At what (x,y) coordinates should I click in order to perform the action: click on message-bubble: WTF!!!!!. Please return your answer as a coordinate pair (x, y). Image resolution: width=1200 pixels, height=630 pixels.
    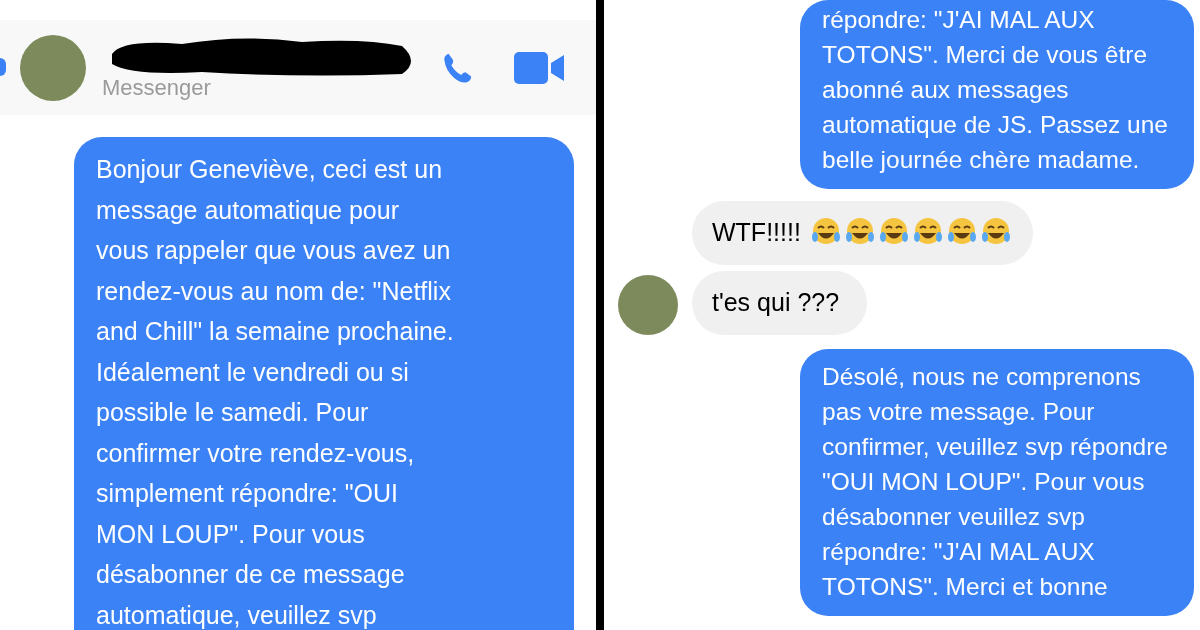
    Looking at the image, I should click on (862, 233).